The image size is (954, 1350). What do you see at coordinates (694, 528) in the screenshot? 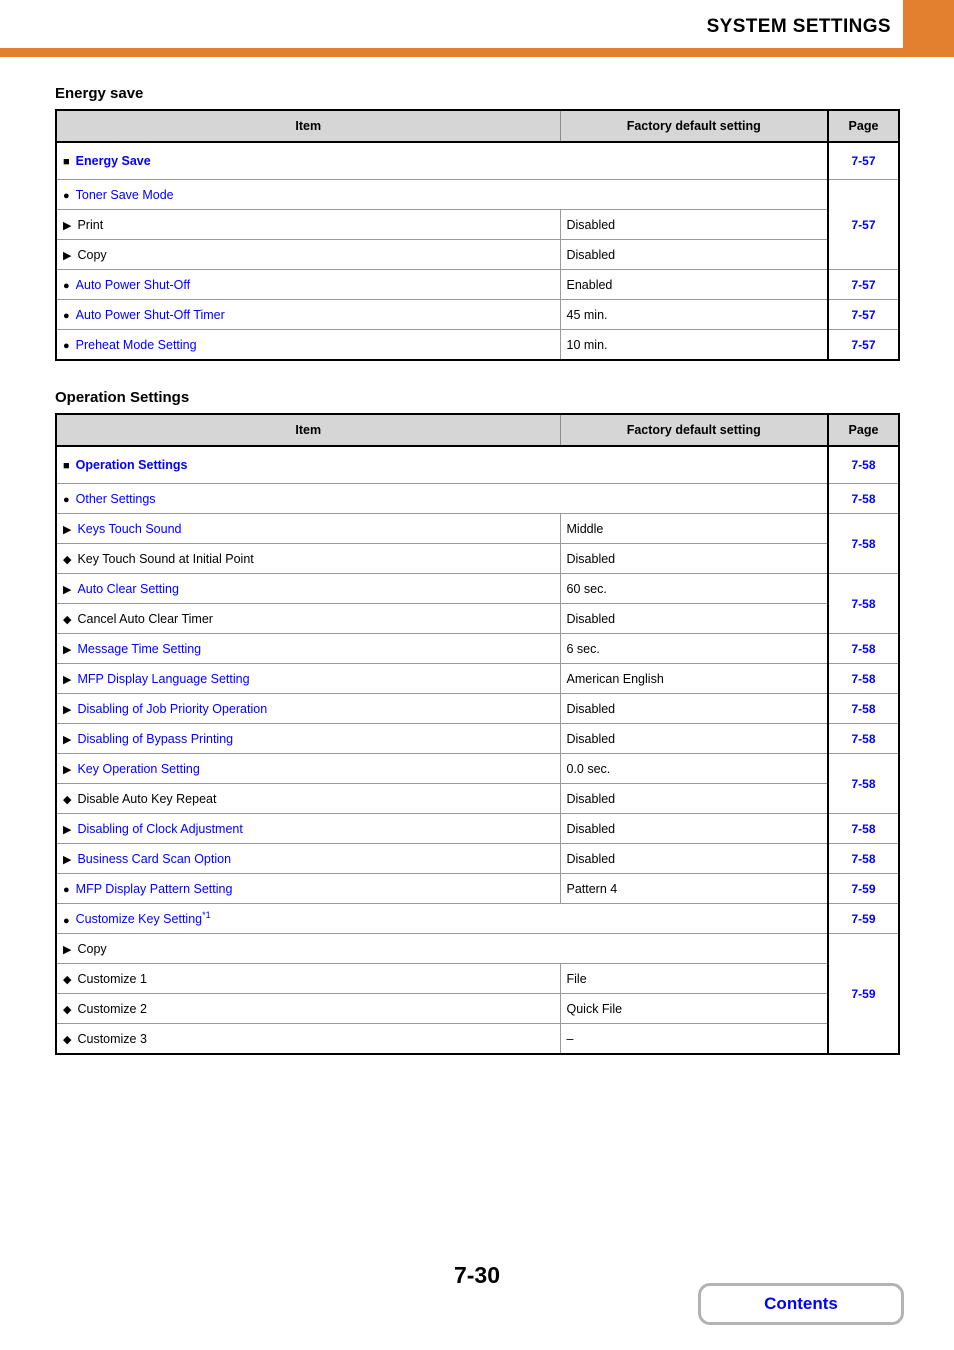
I see `factory-default-cell: Middle` at bounding box center [694, 528].